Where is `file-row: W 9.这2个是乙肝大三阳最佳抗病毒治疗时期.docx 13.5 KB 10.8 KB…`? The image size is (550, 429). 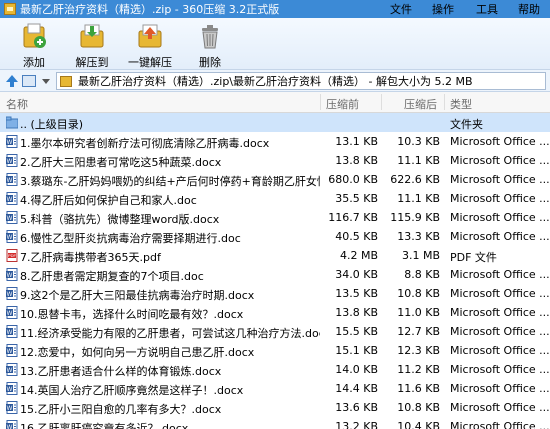 file-row: W 9.这2个是乙肝大三阳最佳抗病毒治疗时期.docx 13.5 KB 10.8 KB… is located at coordinates (275, 293).